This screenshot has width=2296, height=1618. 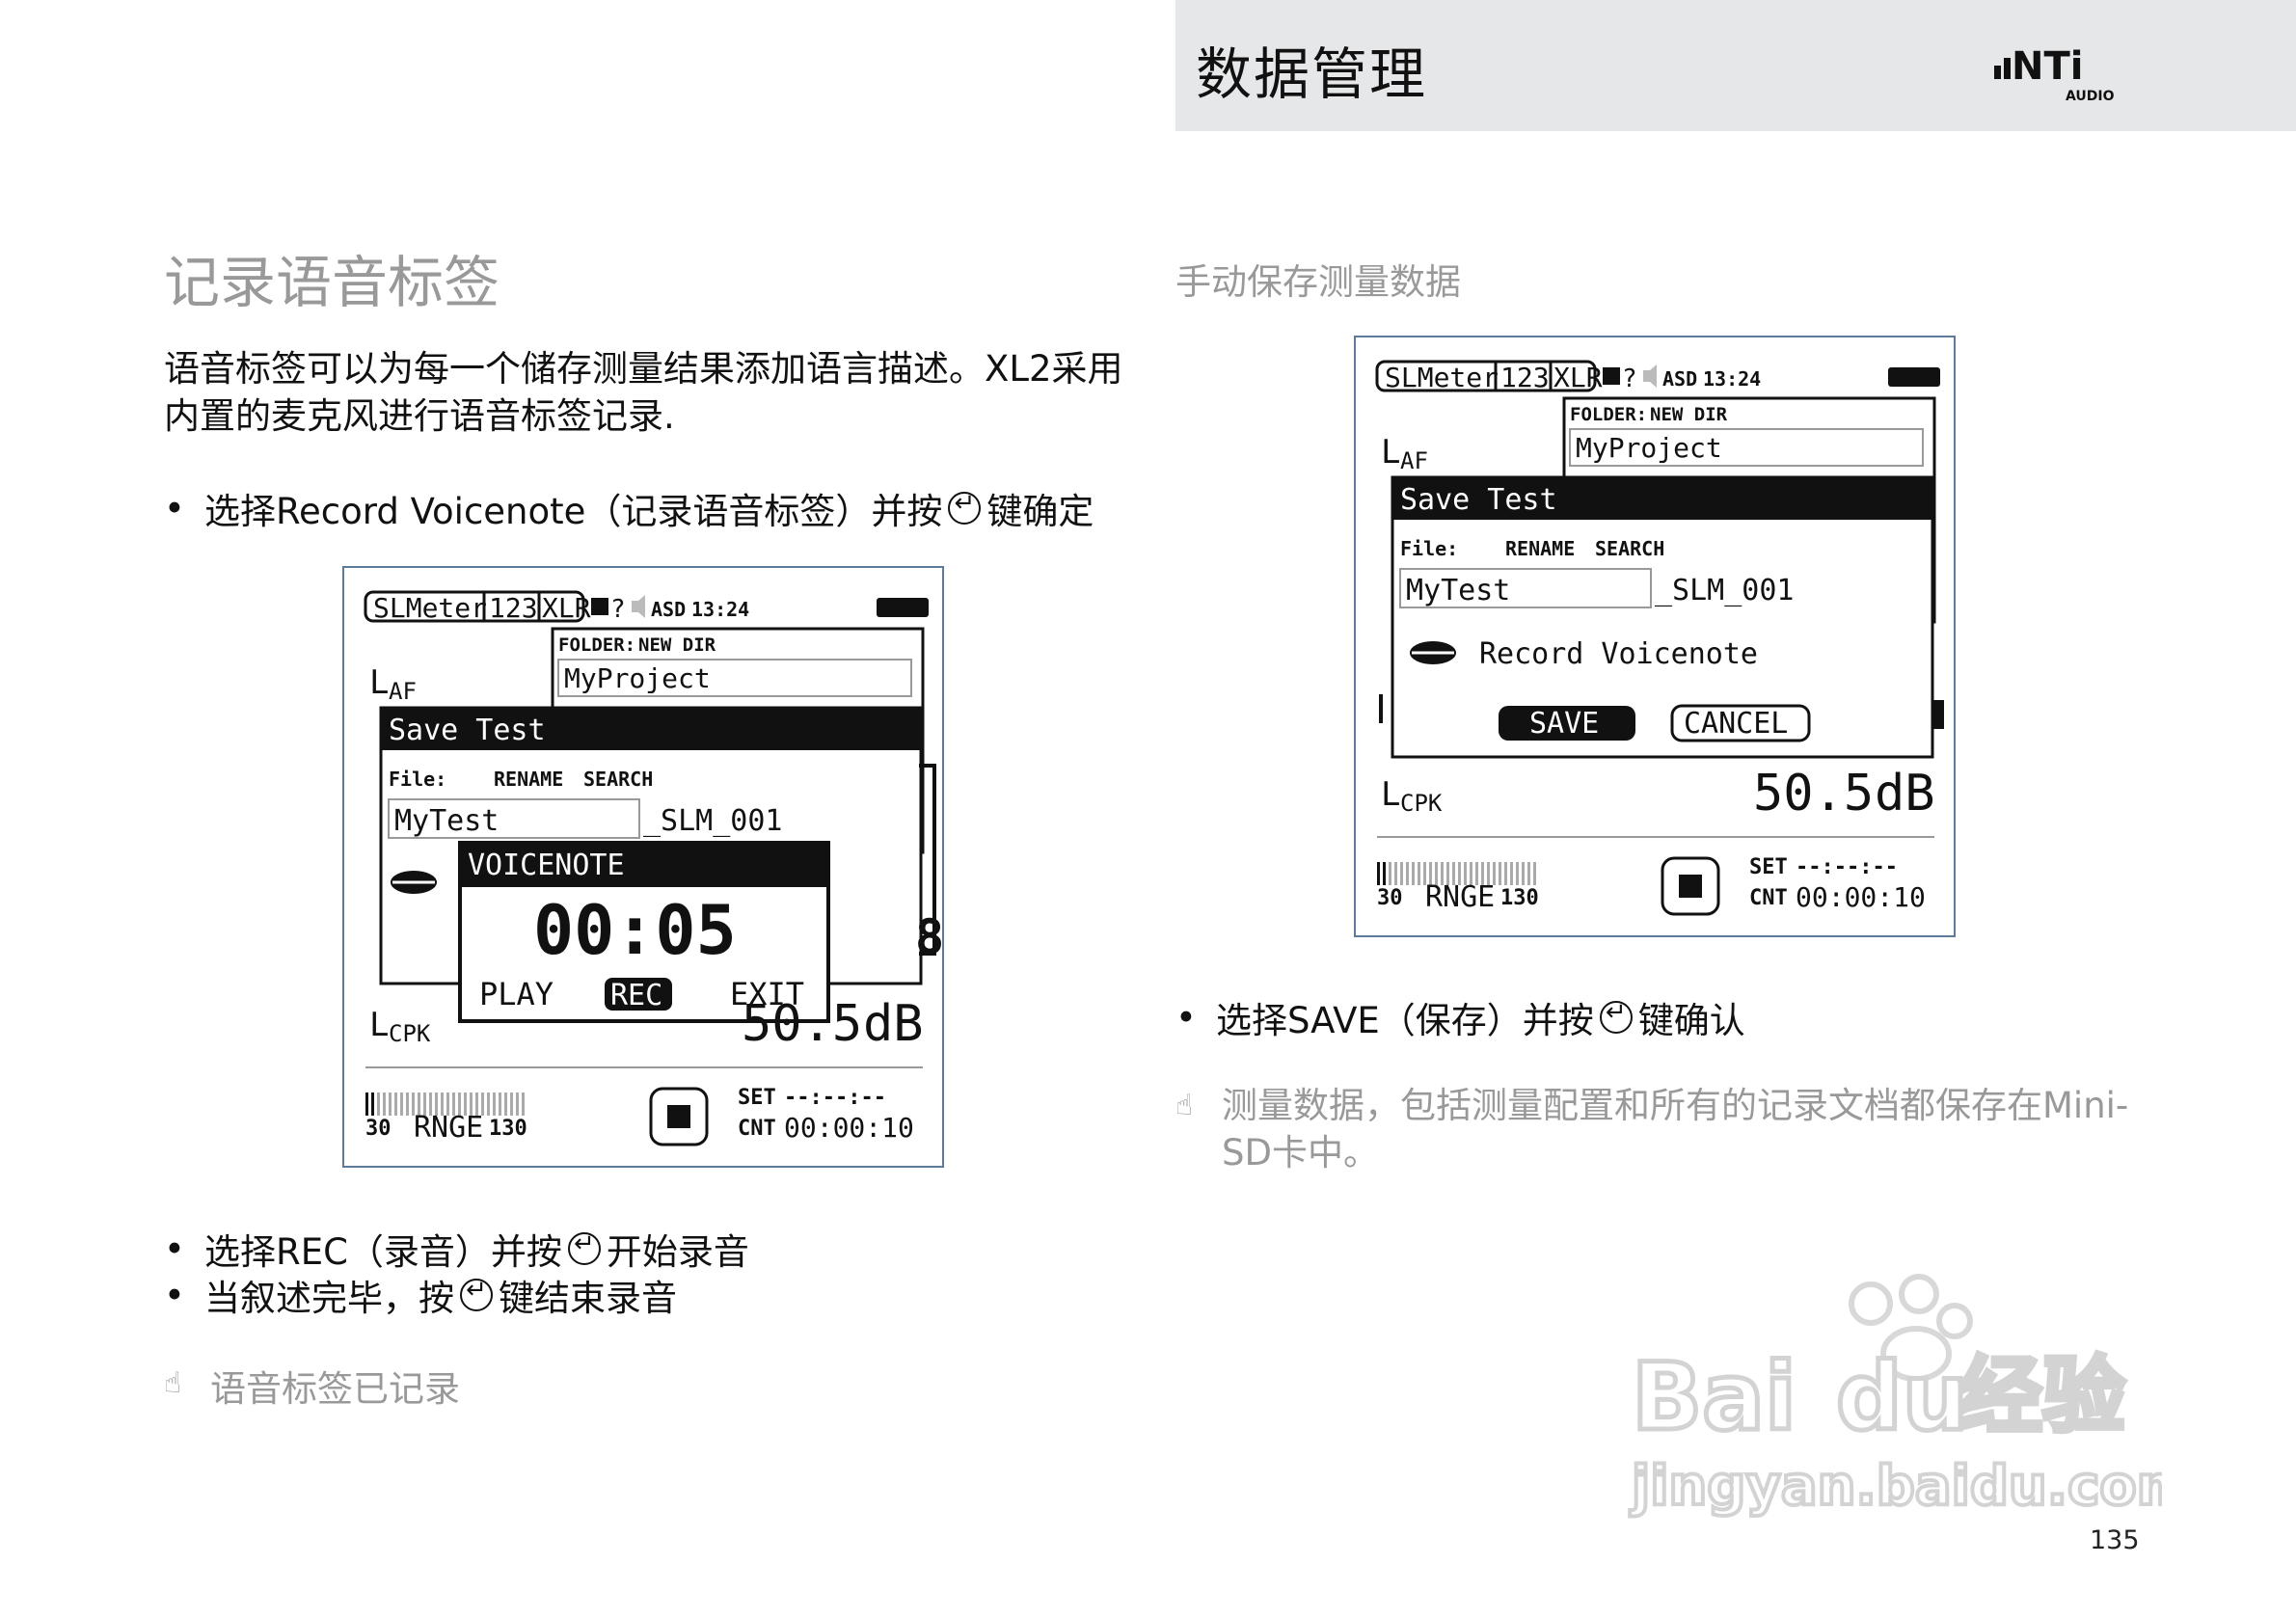 I want to click on bullet-text-b: 键确认, so click(x=1691, y=1021).